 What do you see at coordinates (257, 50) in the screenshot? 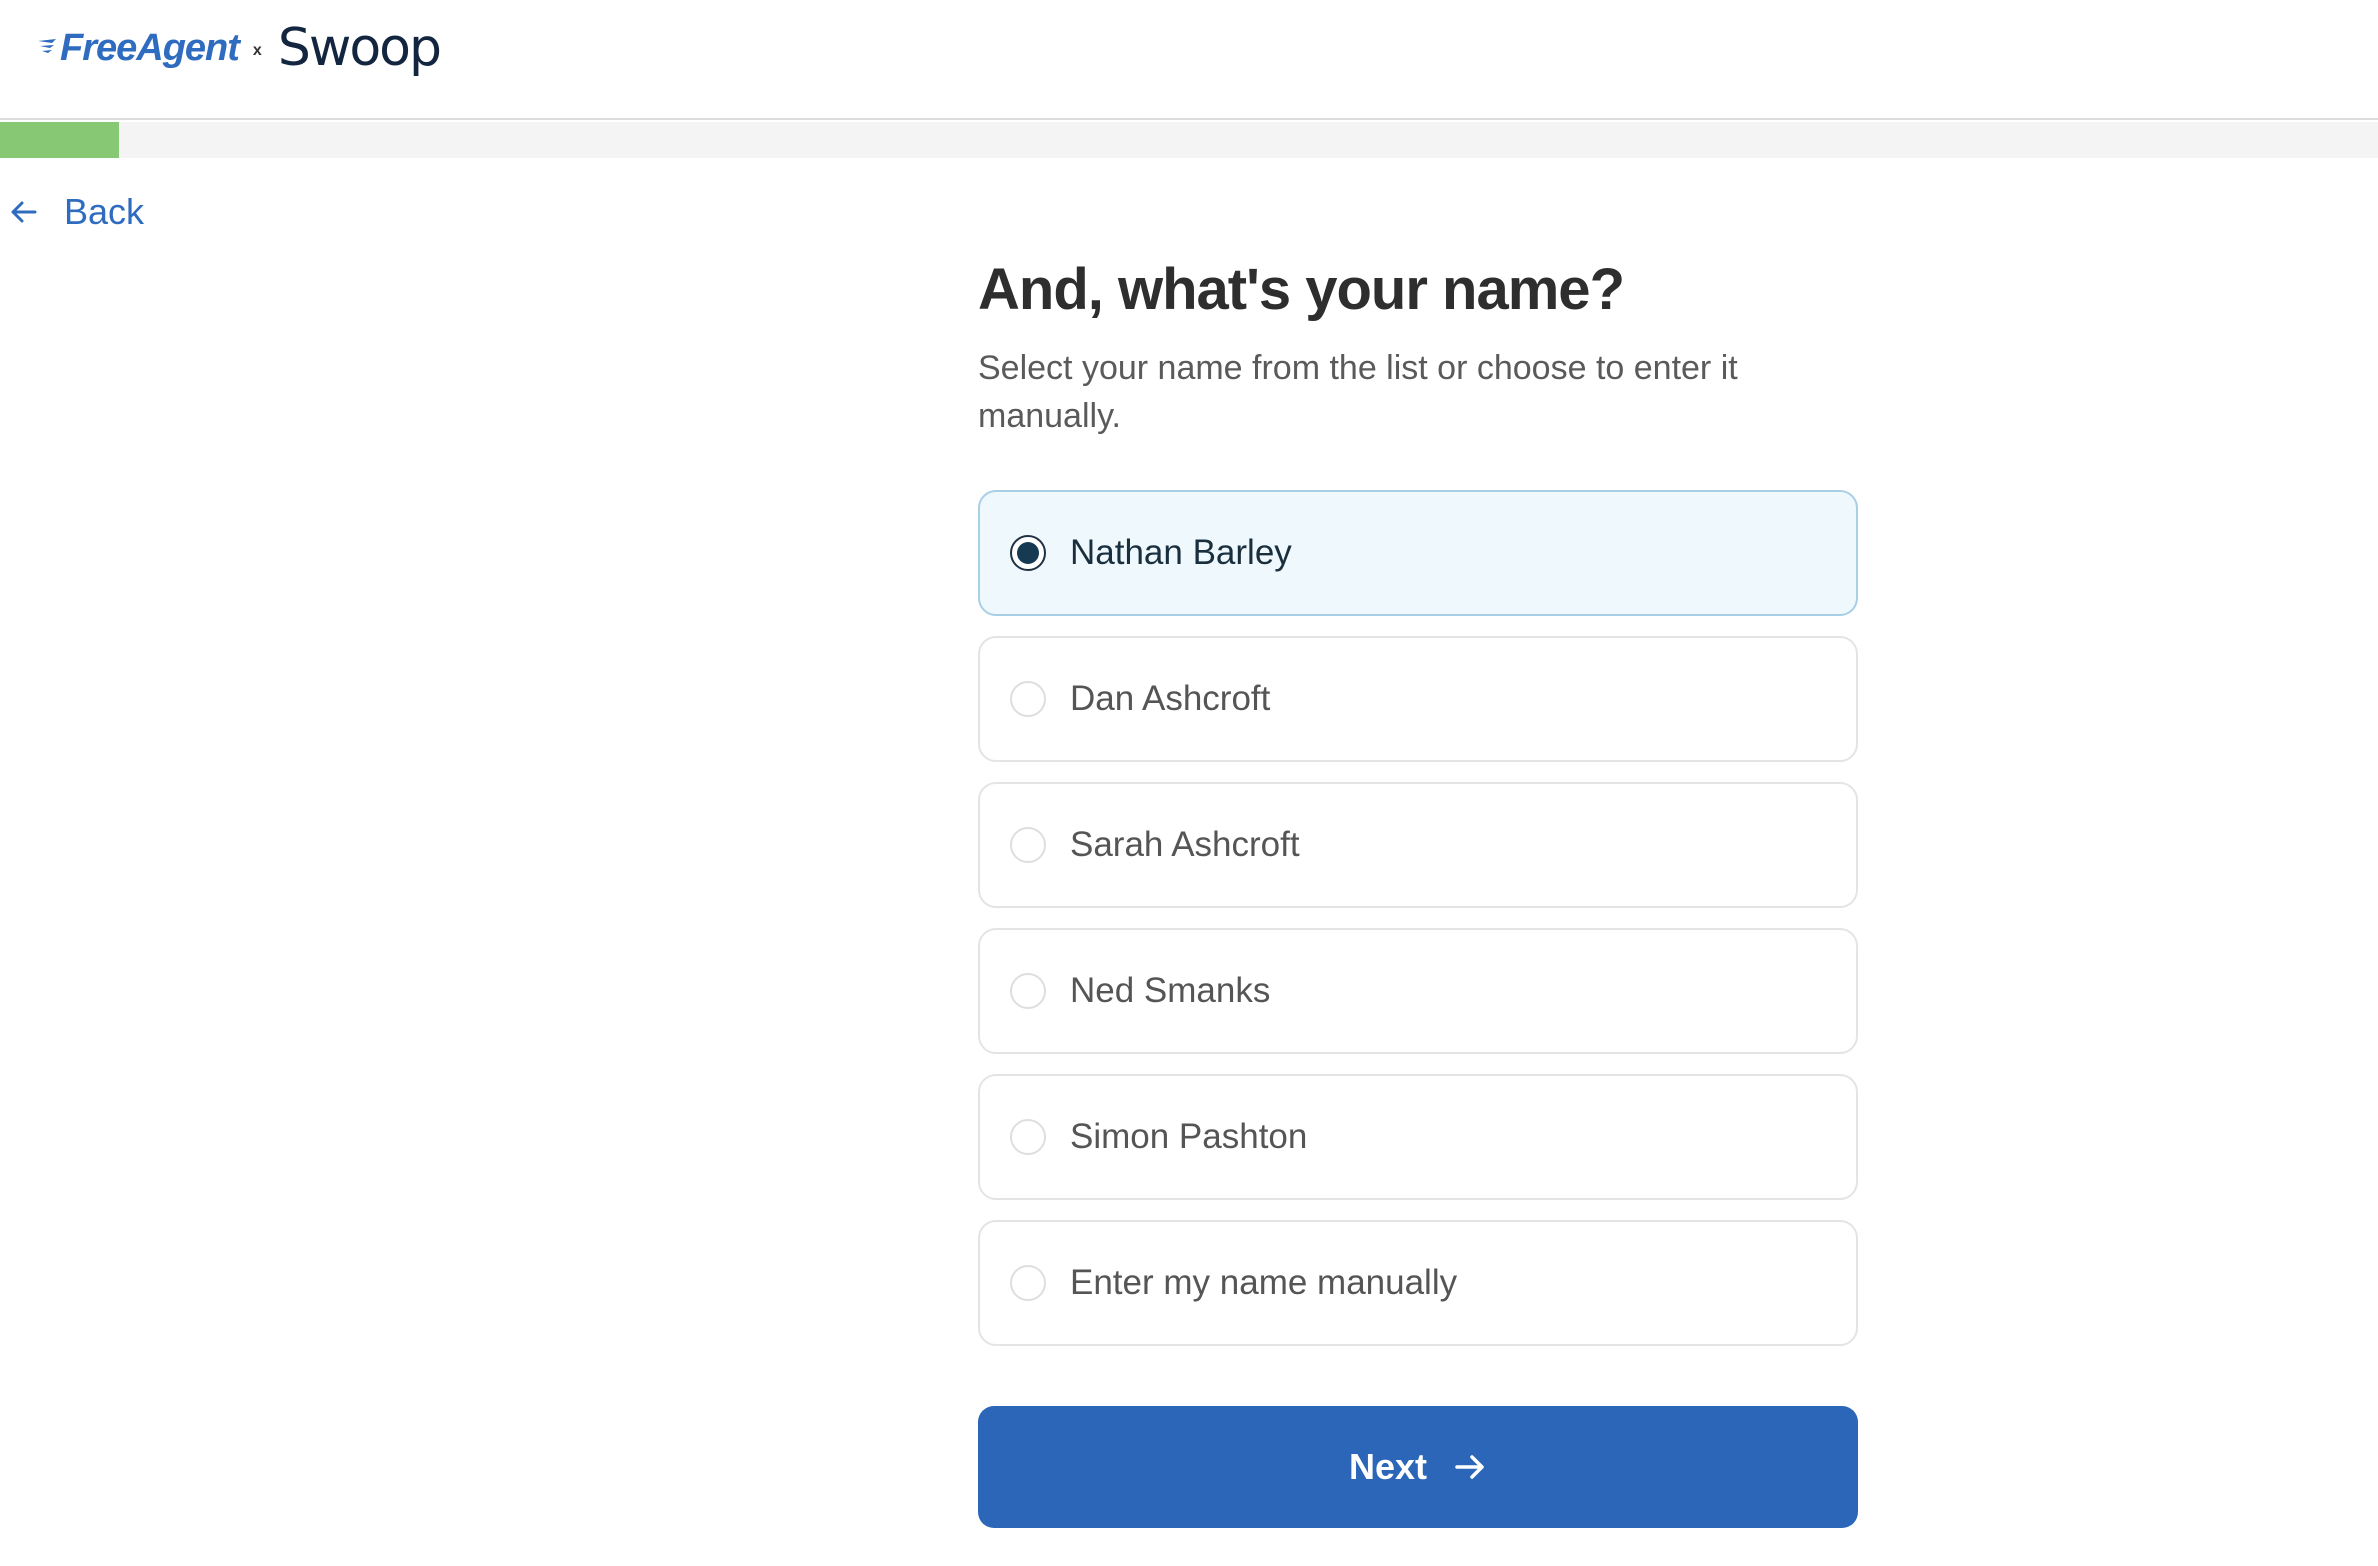
I see `brand-separator: x` at bounding box center [257, 50].